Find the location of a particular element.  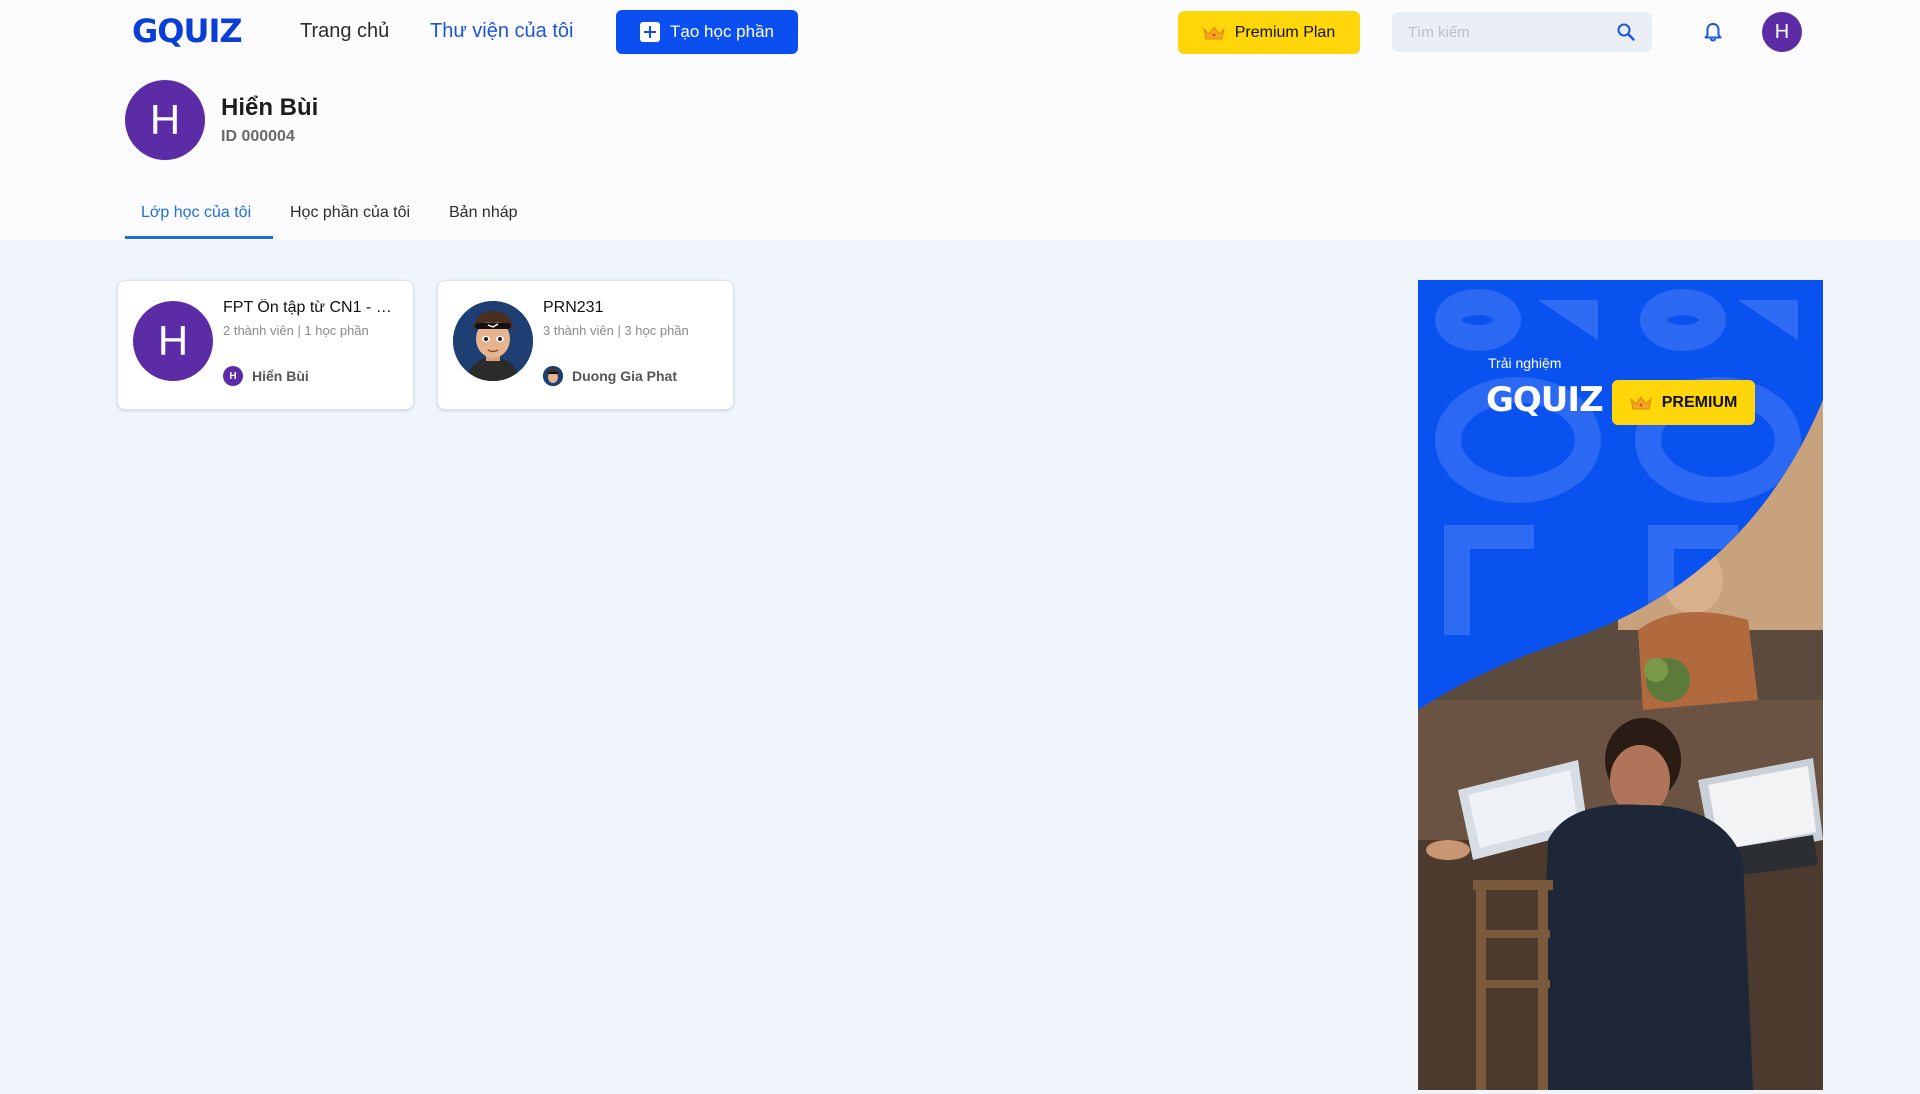

ad-premium-badge: PREMIUM is located at coordinates (1683, 402).